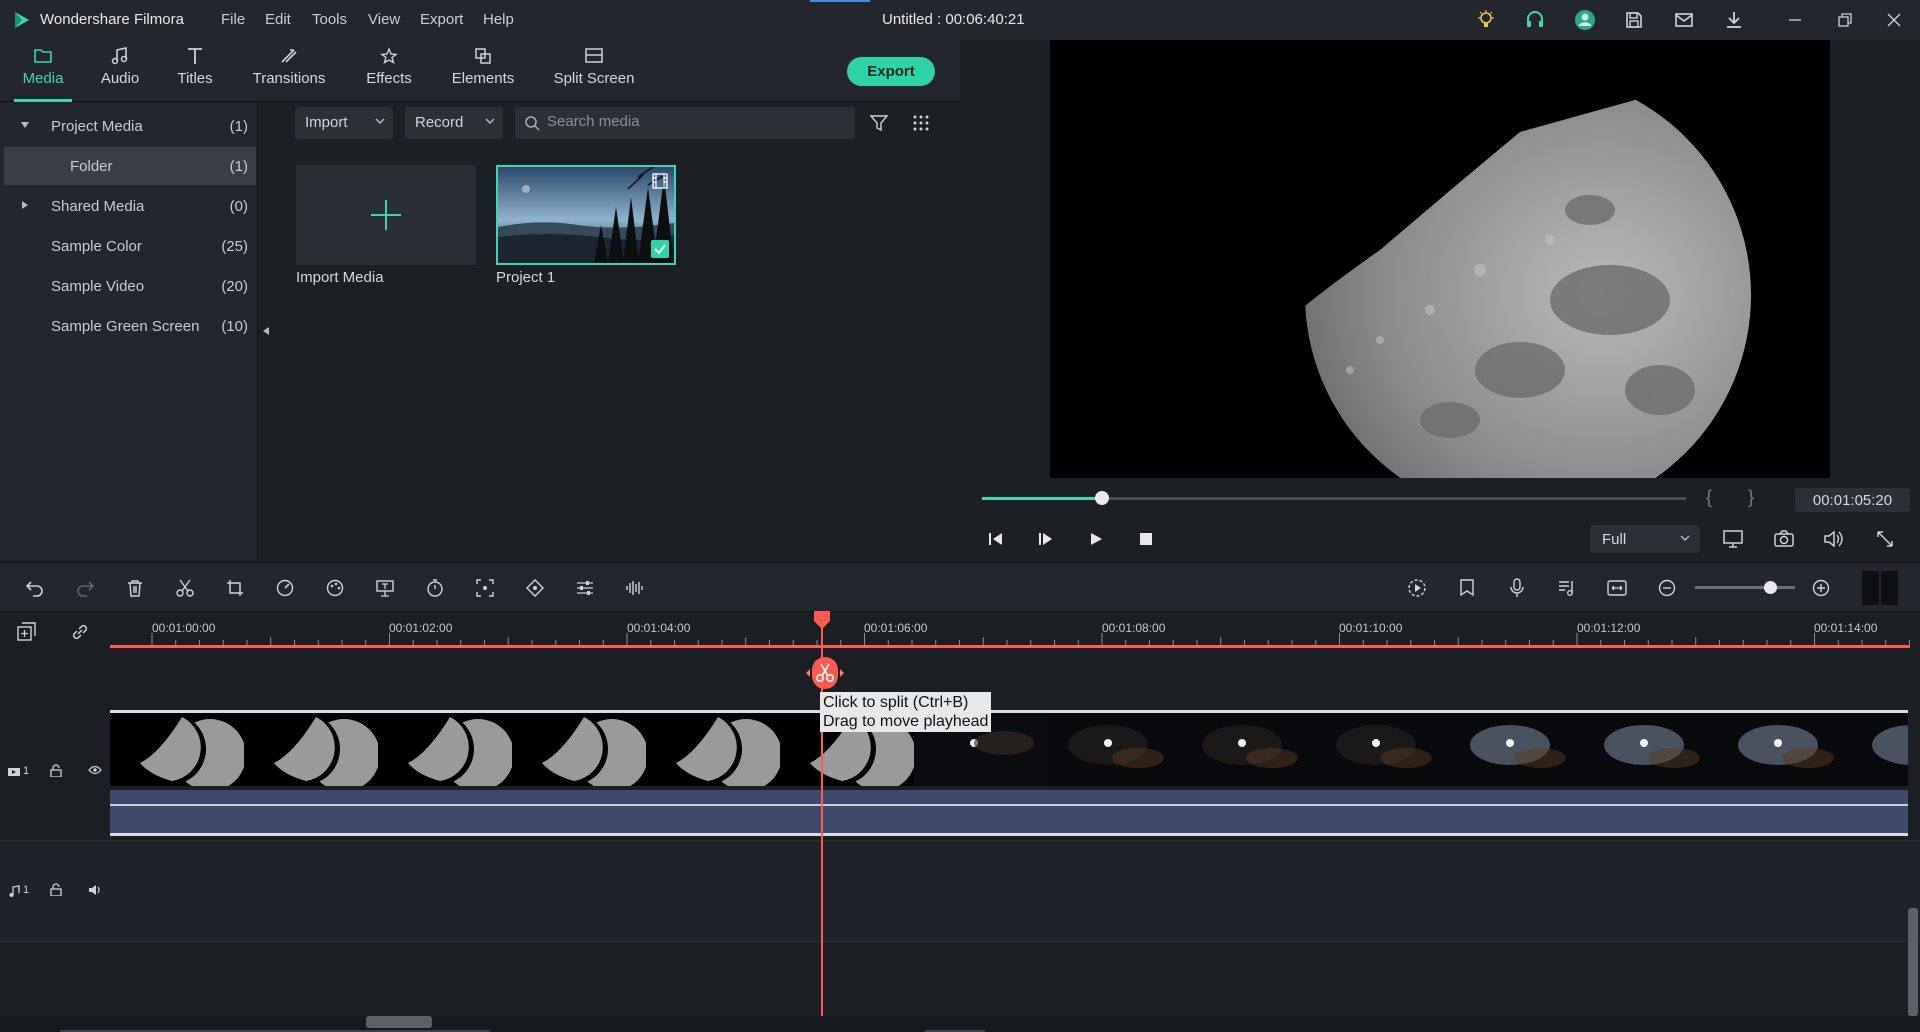 This screenshot has height=1032, width=1920. I want to click on play-button, so click(1096, 539).